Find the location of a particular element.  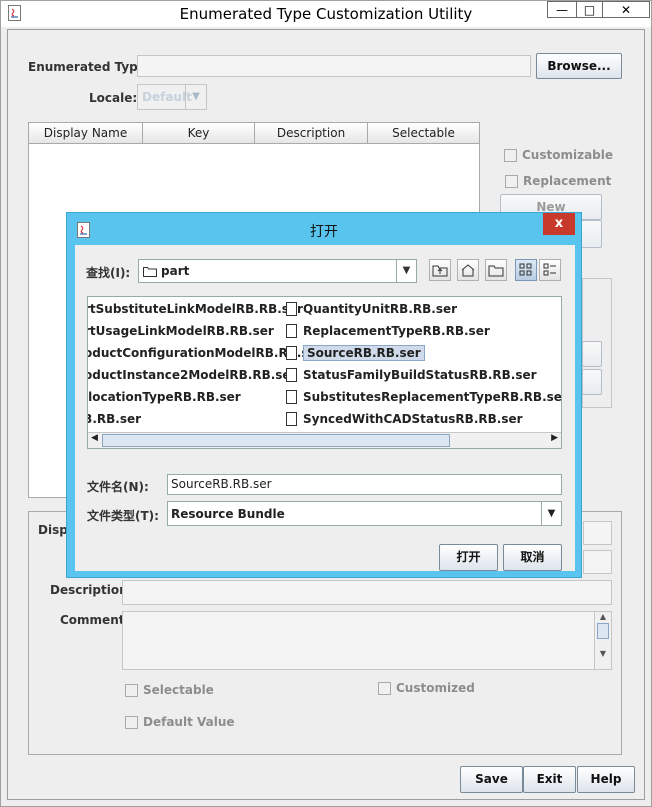

home-button is located at coordinates (468, 270).